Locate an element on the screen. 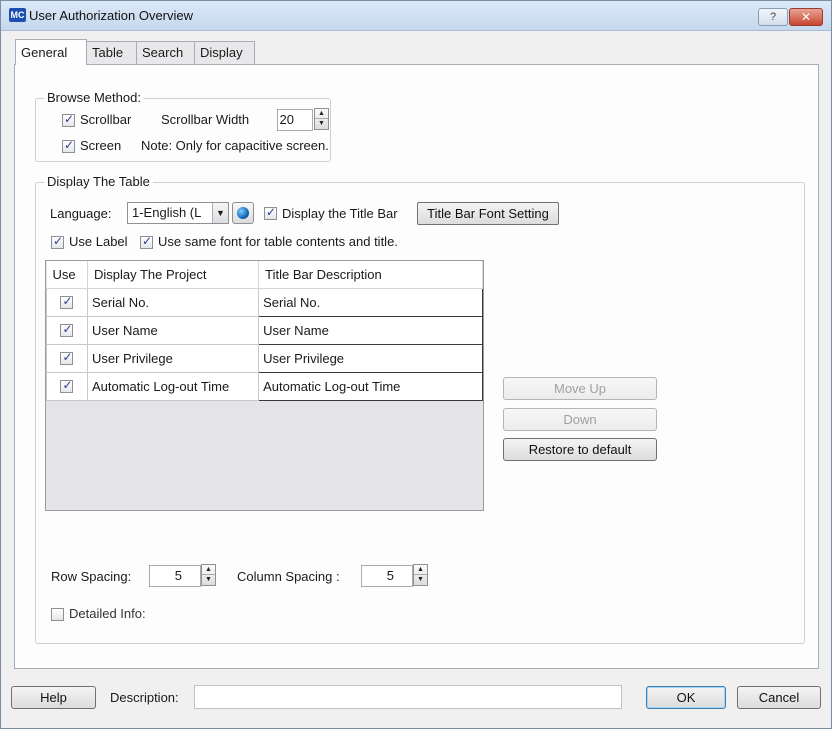 This screenshot has height=729, width=832. scrollbar-width-label: Scrollbar Width is located at coordinates (205, 119).